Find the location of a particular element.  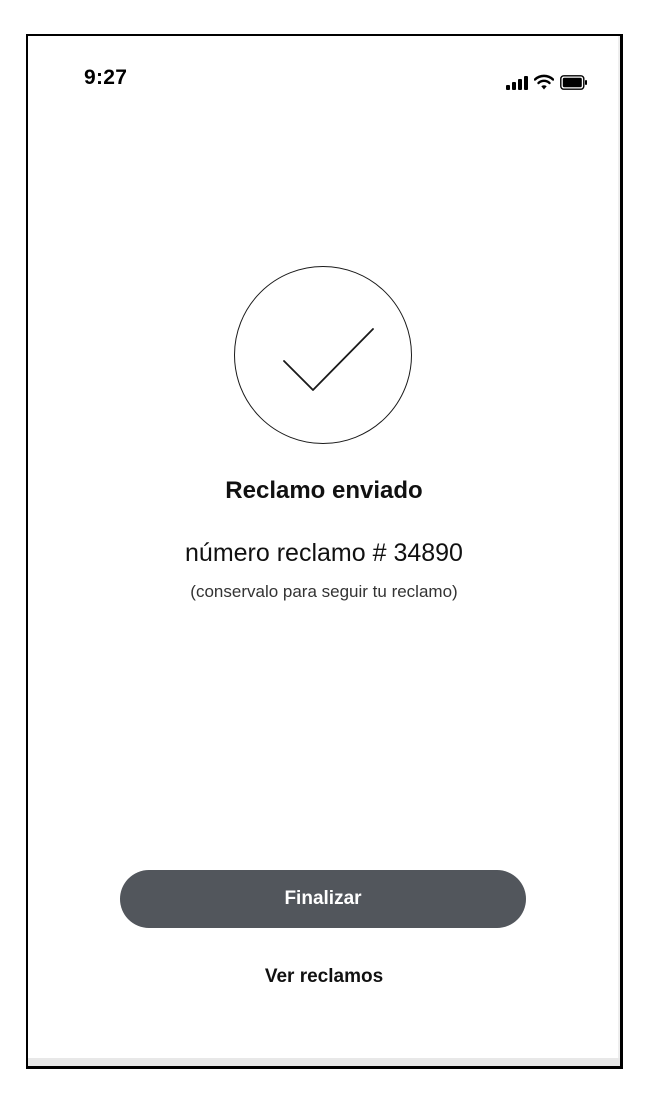

wifi-icon is located at coordinates (544, 82).